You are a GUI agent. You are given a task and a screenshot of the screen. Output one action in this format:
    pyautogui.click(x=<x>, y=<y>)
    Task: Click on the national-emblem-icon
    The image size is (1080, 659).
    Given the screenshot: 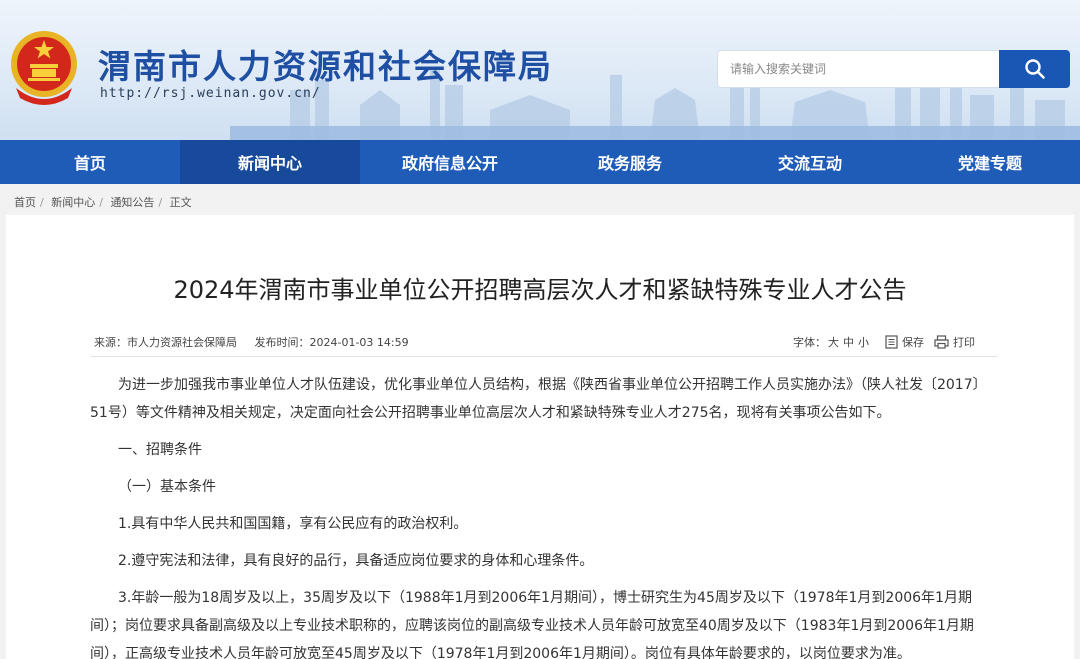 What is the action you would take?
    pyautogui.click(x=44, y=68)
    